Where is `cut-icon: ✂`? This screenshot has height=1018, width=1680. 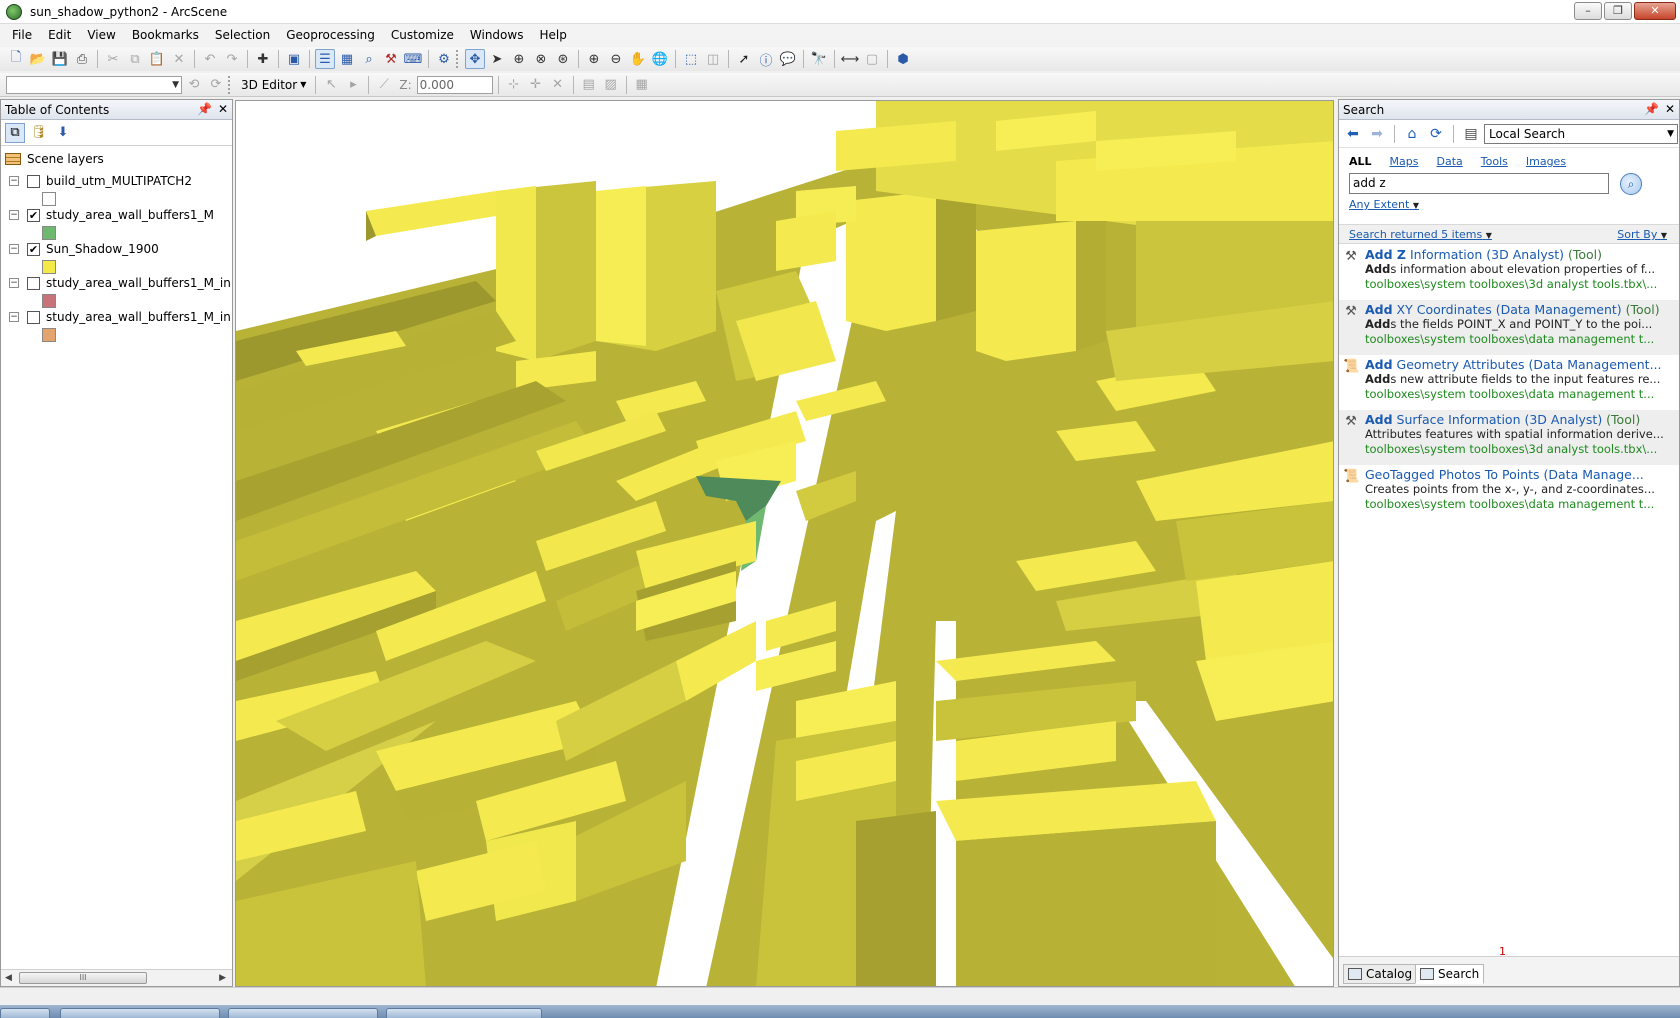 cut-icon: ✂ is located at coordinates (113, 59).